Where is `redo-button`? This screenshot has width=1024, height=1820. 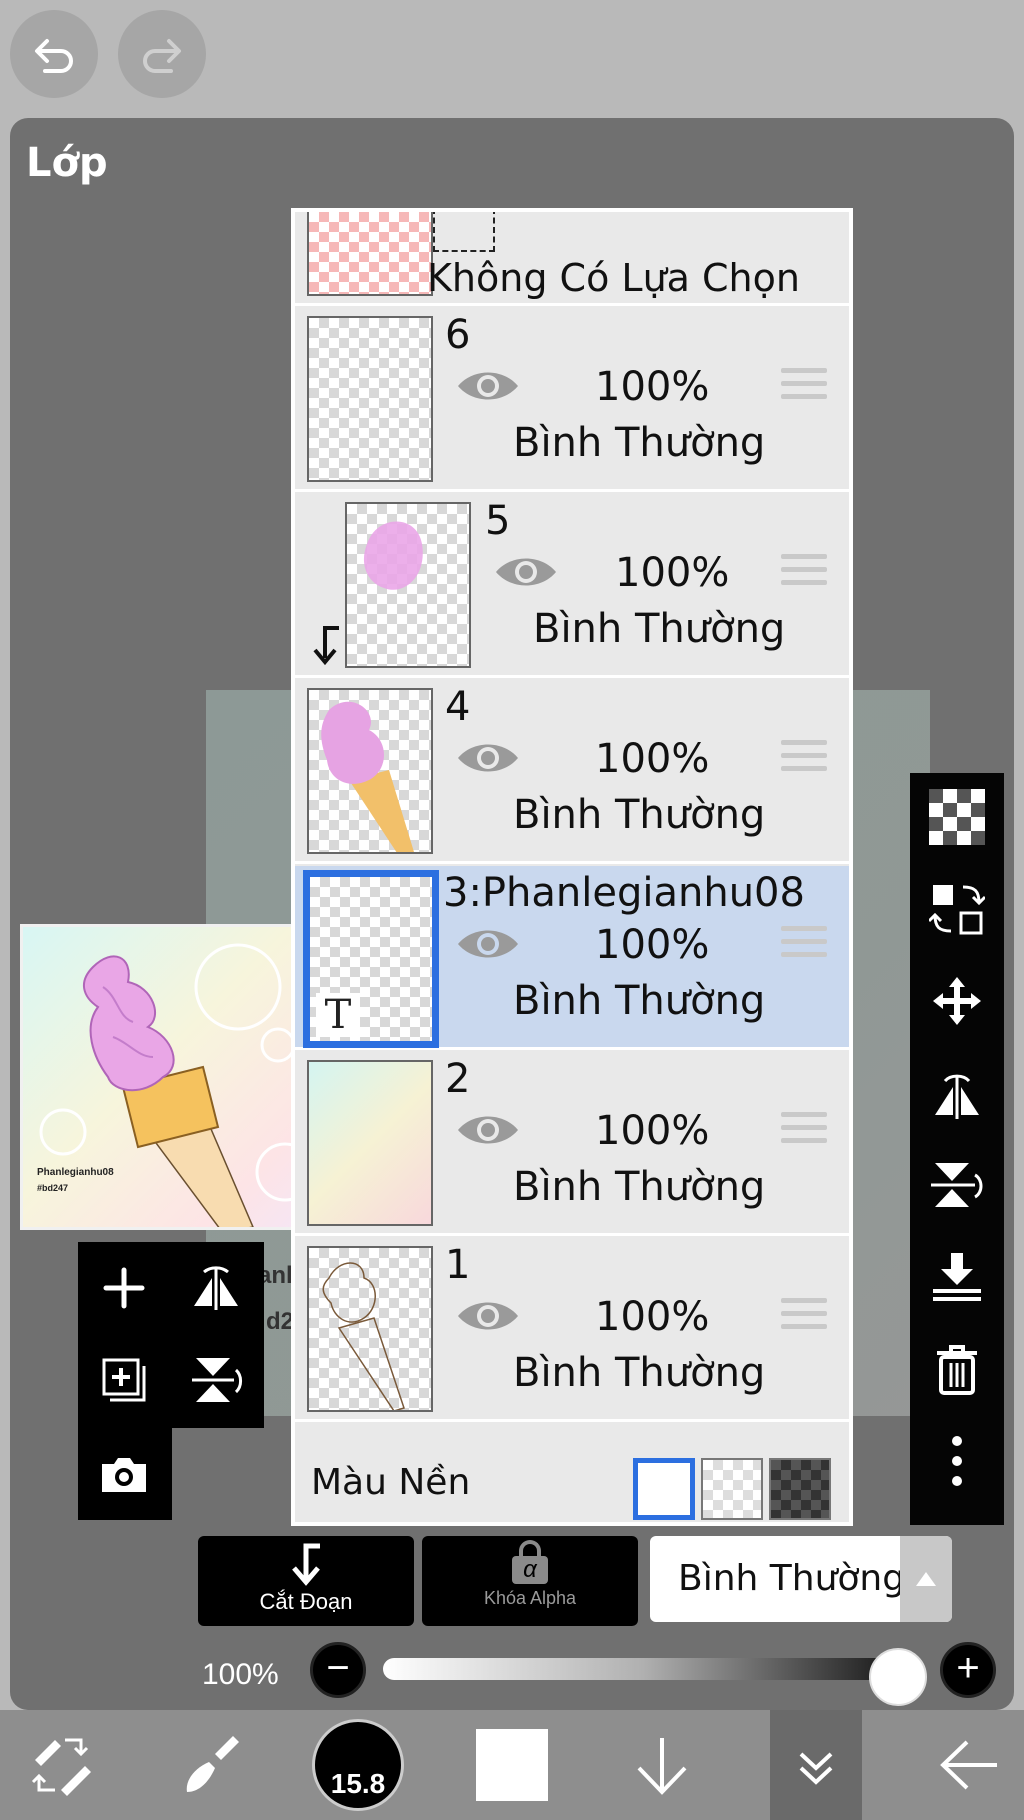 redo-button is located at coordinates (162, 54).